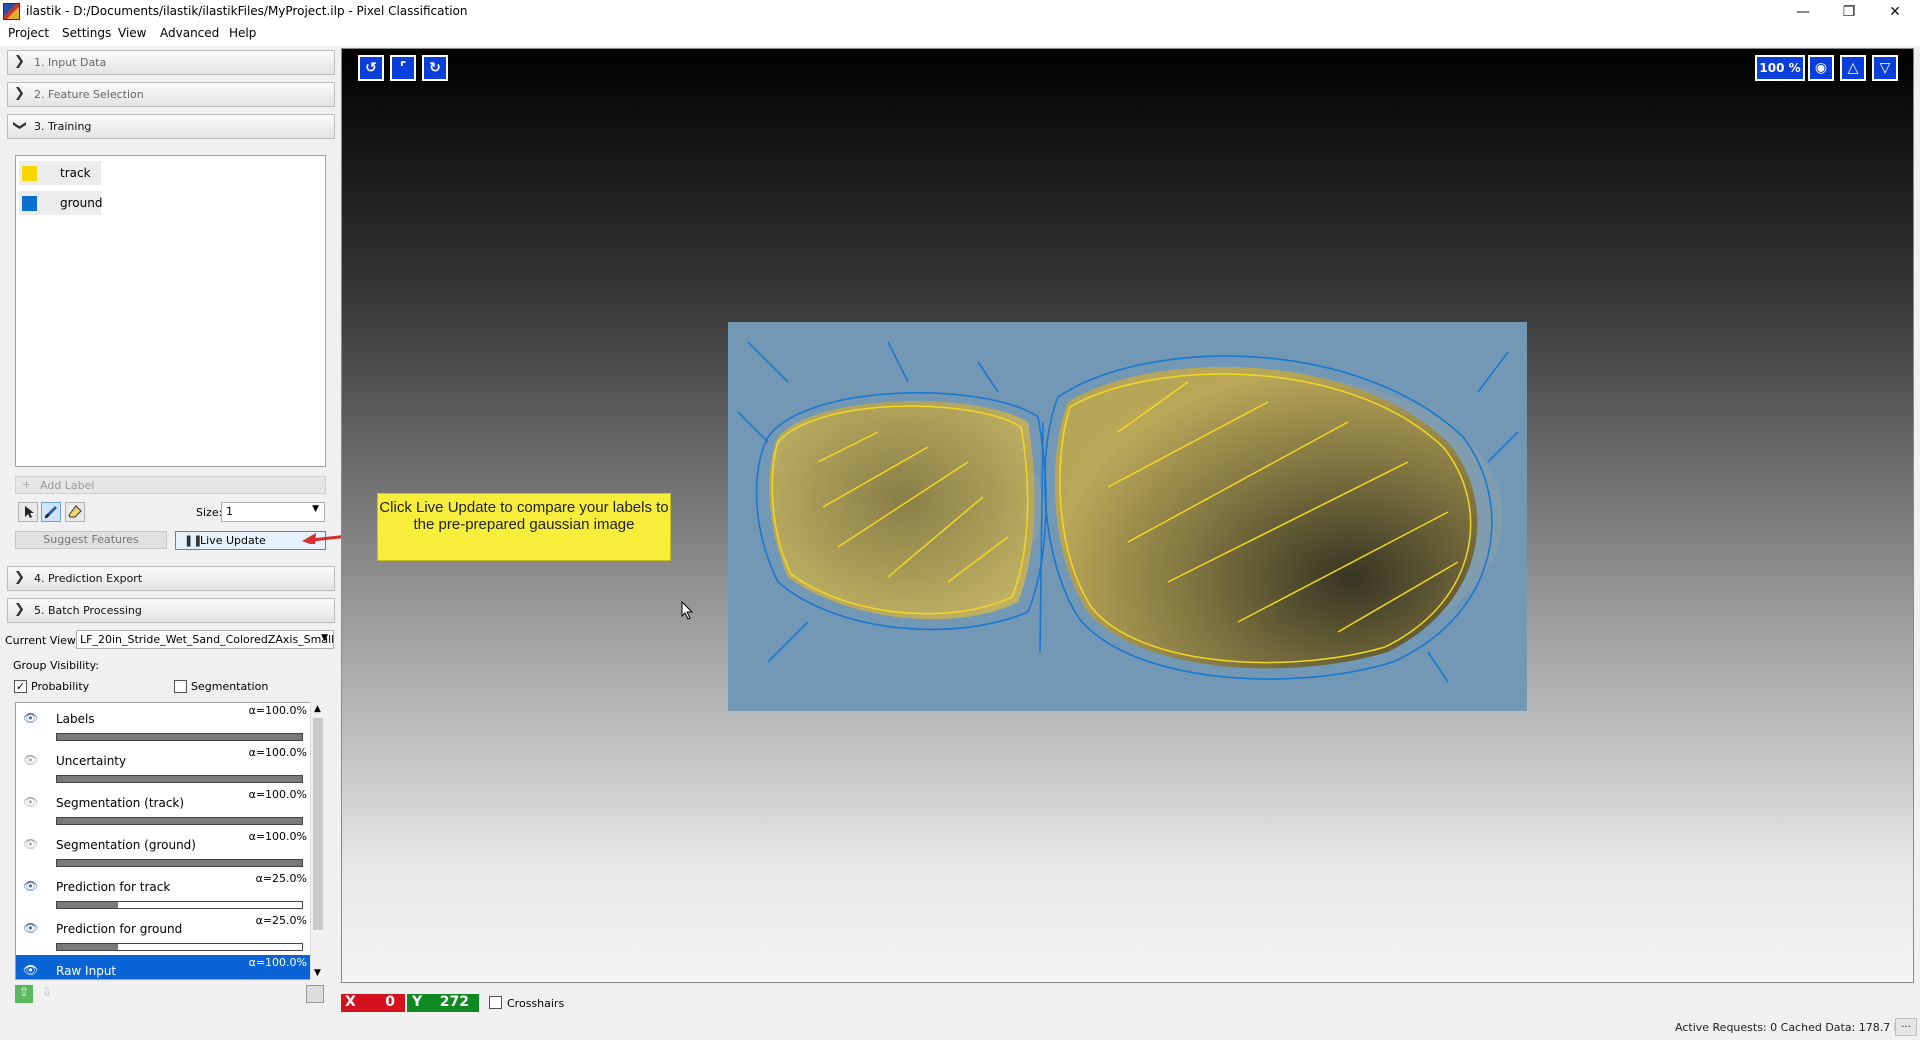 Image resolution: width=1920 pixels, height=1040 pixels. What do you see at coordinates (75, 719) in the screenshot?
I see `layer-name: Labels` at bounding box center [75, 719].